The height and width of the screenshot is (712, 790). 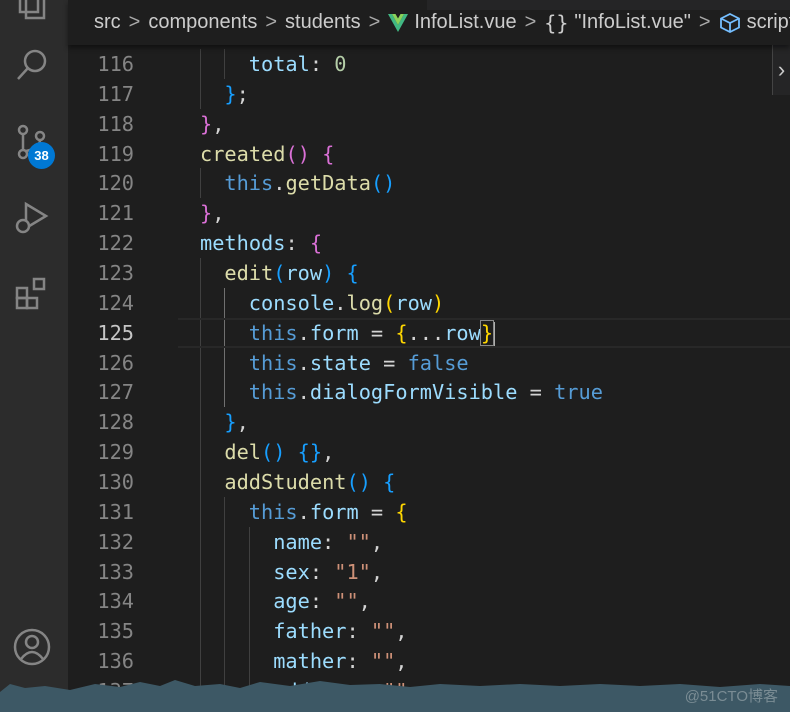 I want to click on code-text: this.dialogFormVisible = true, so click(x=426, y=392).